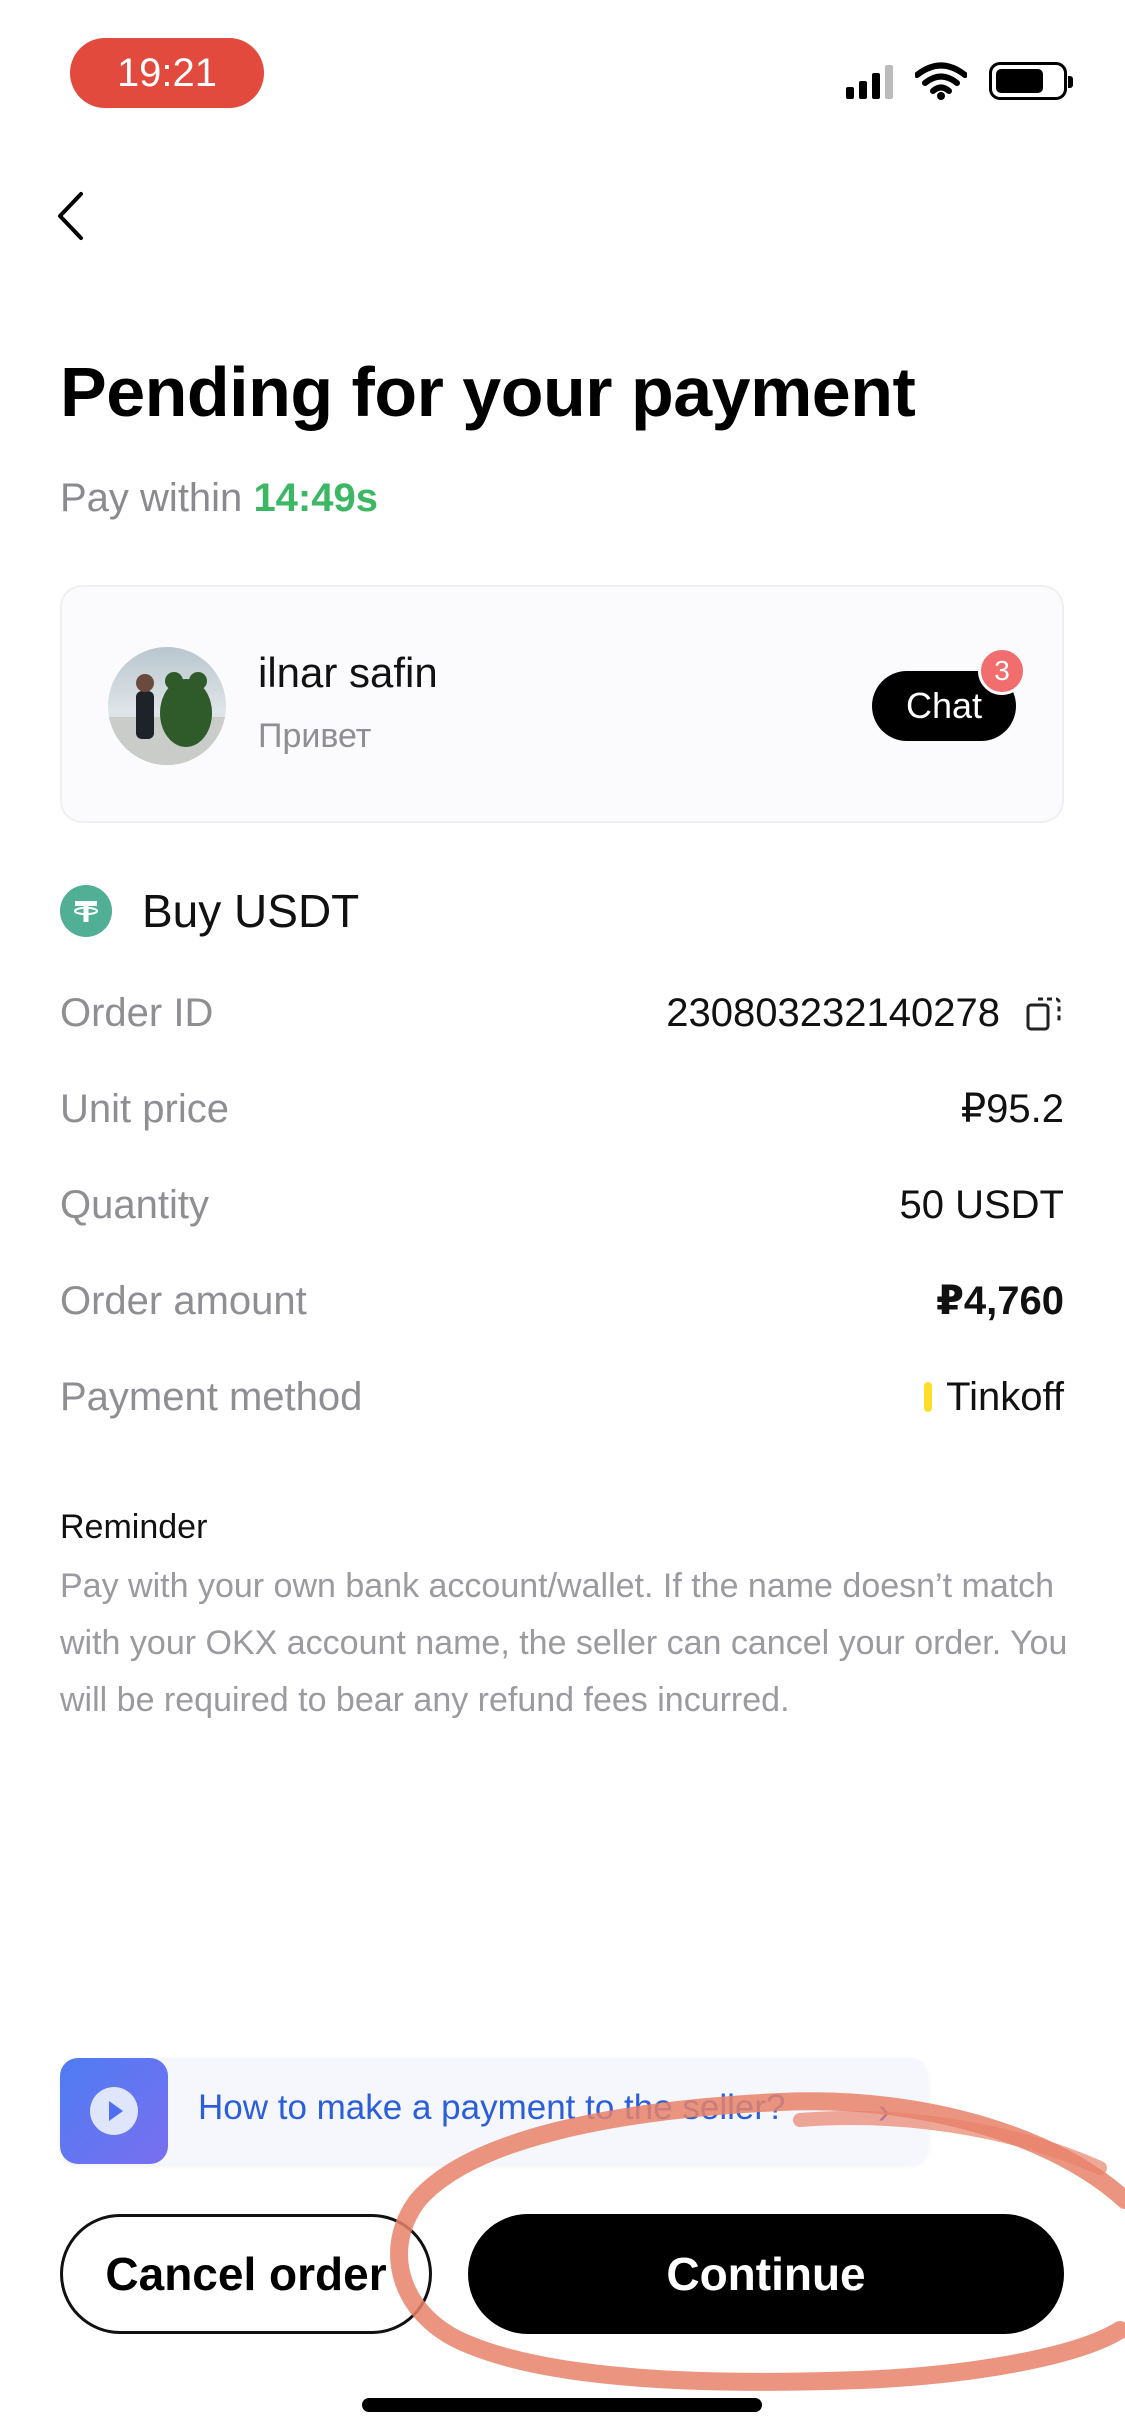 The width and height of the screenshot is (1125, 2436). Describe the element at coordinates (134, 1204) in the screenshot. I see `quantity-label: Quantity` at that location.